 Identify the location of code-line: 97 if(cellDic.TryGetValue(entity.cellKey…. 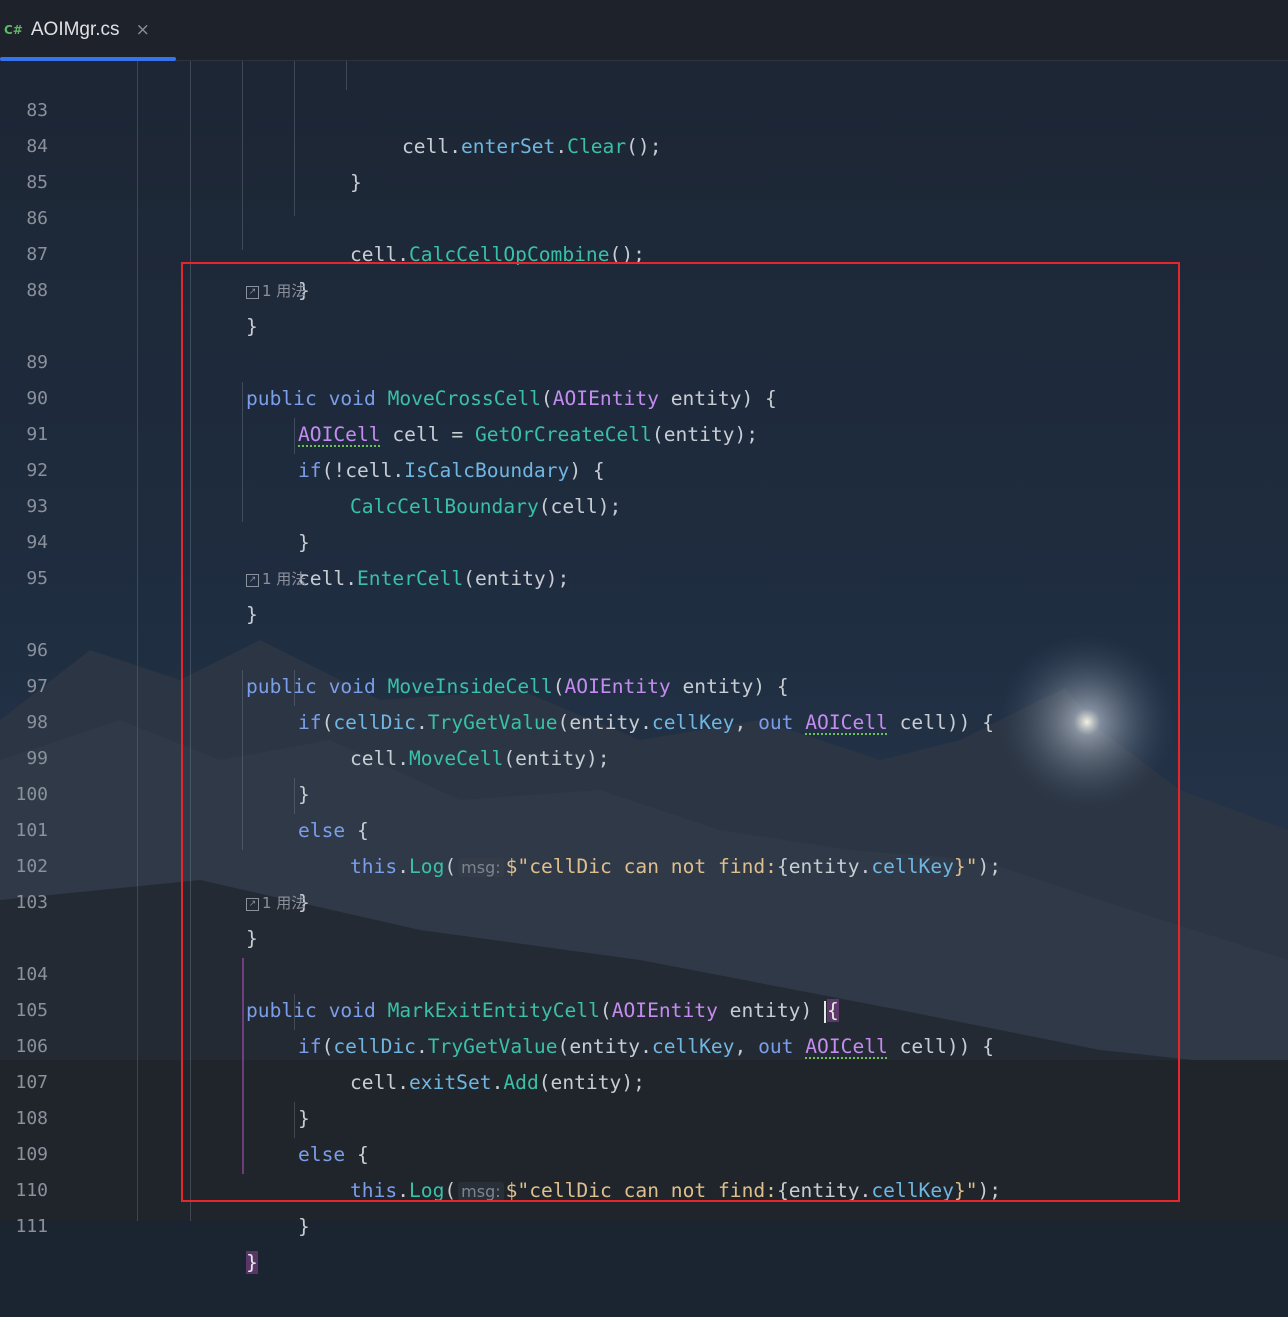
(644, 683).